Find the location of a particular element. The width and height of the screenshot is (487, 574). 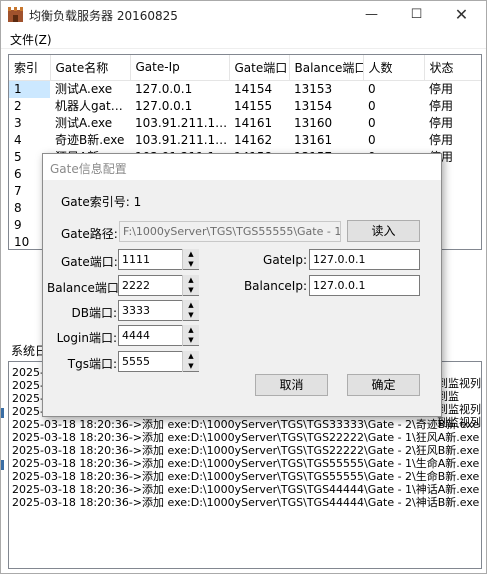

balance-ip-field: 127.0.0.1 is located at coordinates (364, 285).